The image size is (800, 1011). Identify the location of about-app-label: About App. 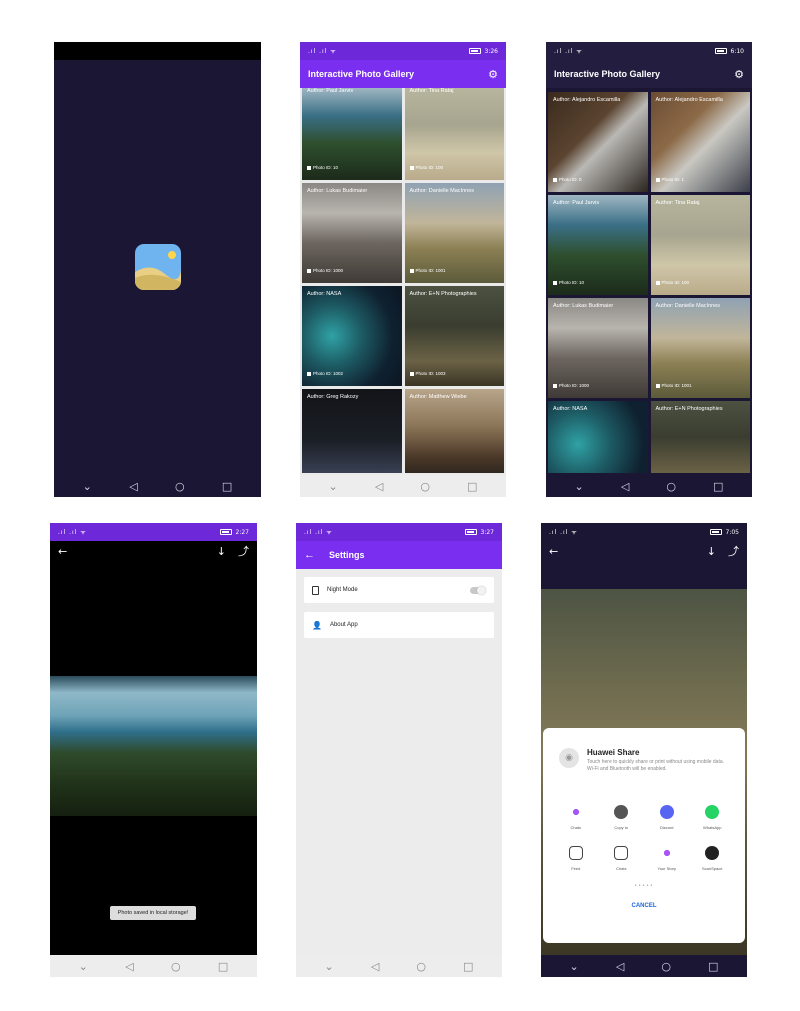
(343, 625).